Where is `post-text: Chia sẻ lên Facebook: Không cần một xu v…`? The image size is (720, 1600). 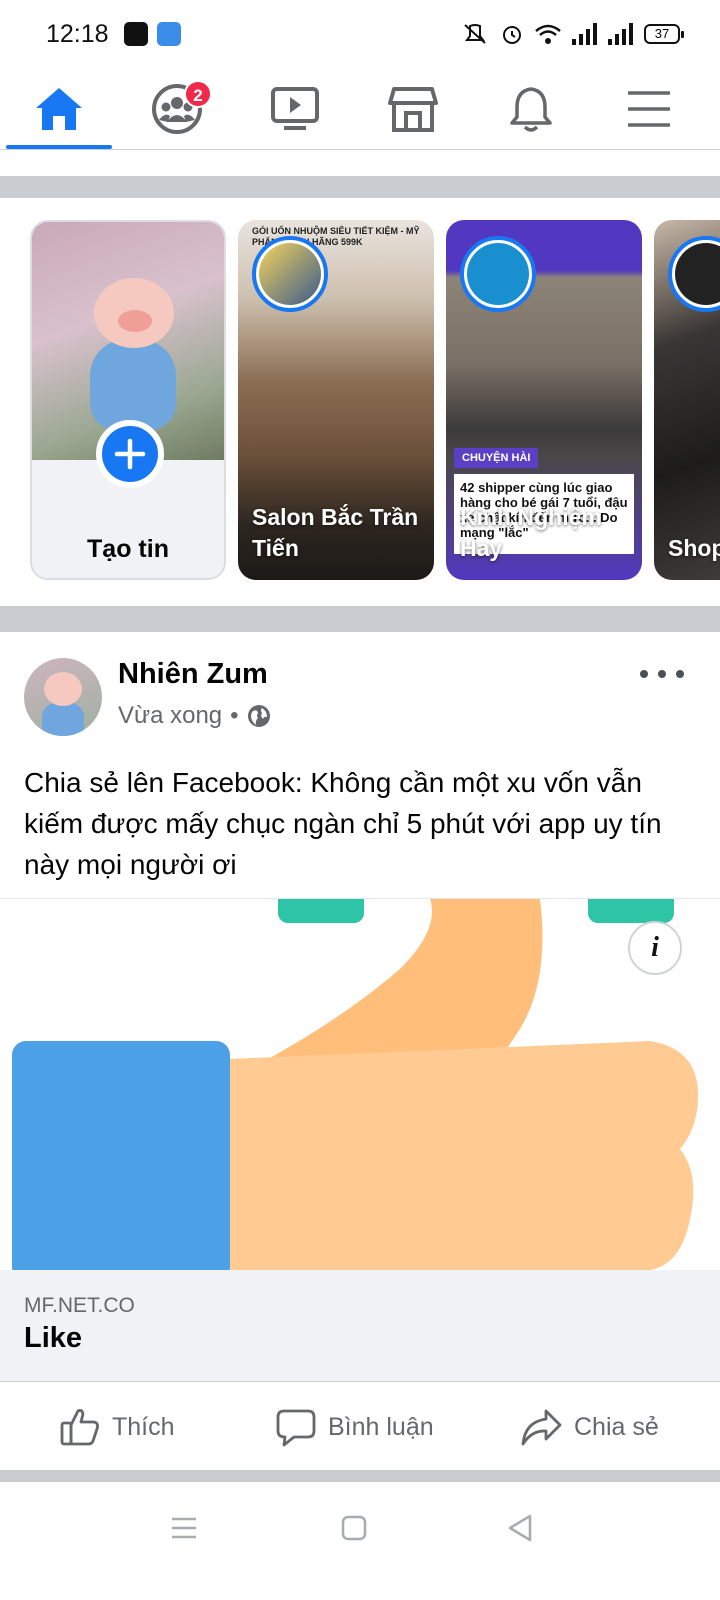
post-text: Chia sẻ lên Facebook: Không cần một xu v… is located at coordinates (343, 823).